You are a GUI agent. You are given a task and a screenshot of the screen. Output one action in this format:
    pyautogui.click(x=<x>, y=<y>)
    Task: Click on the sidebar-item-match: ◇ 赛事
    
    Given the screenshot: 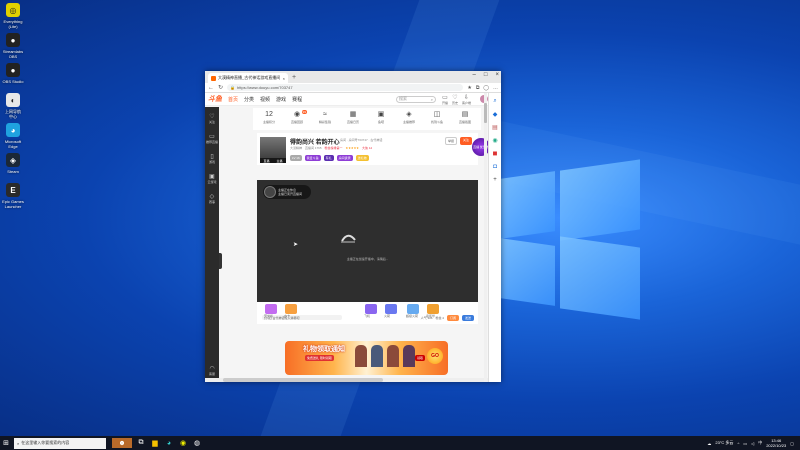 What is the action you would take?
    pyautogui.click(x=212, y=198)
    